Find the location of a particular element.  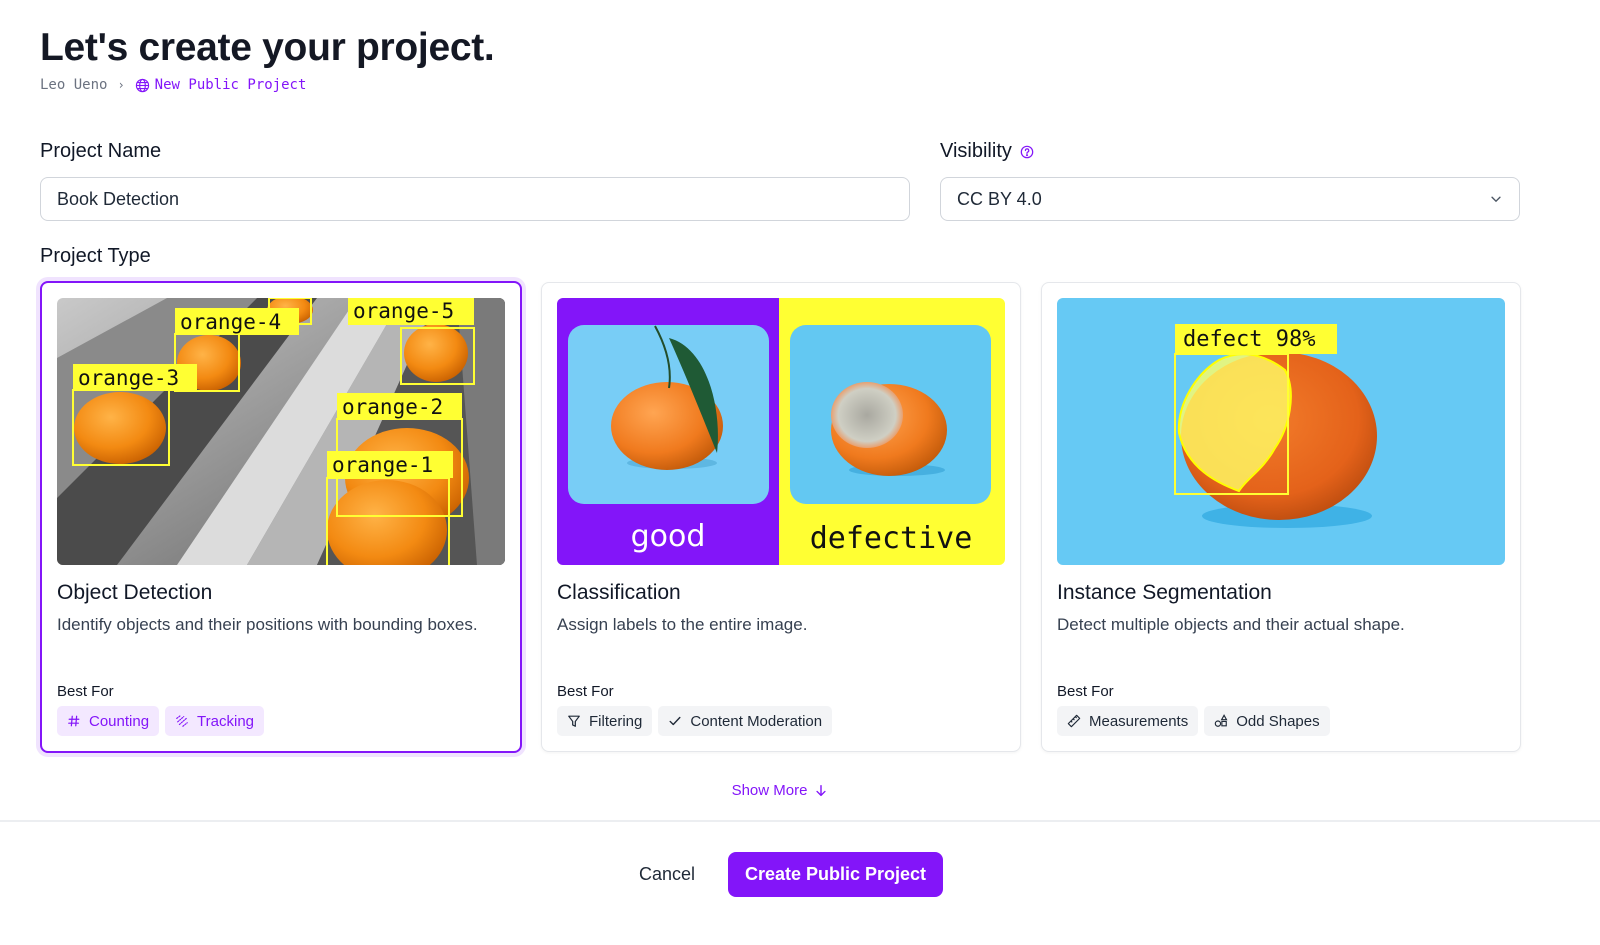

chip-filtering: Filtering is located at coordinates (605, 721).